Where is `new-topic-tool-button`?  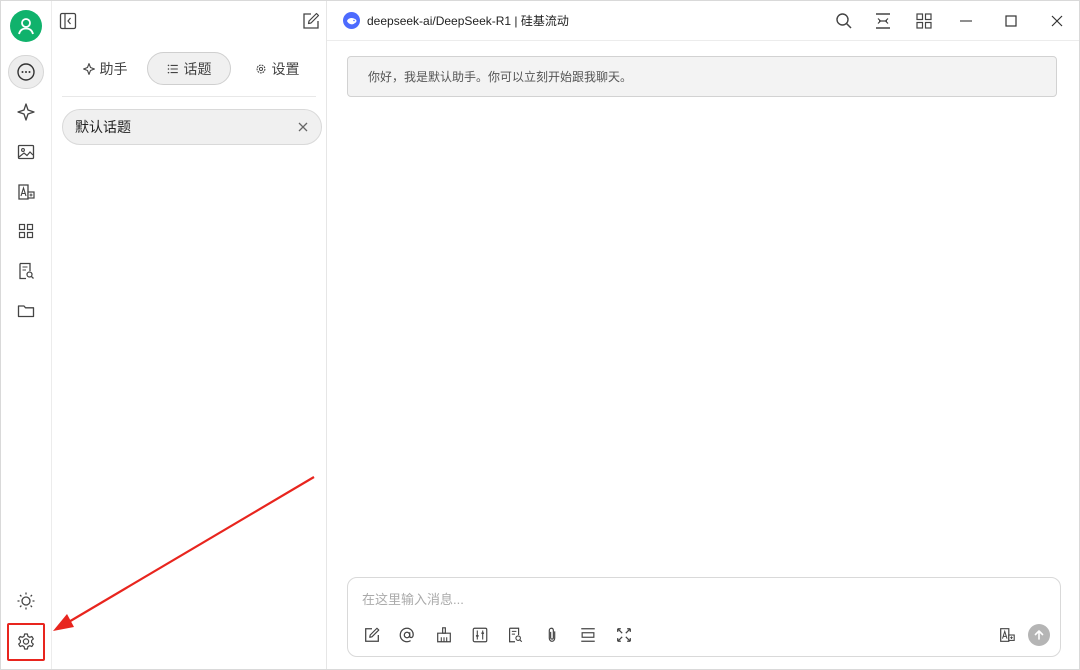 new-topic-tool-button is located at coordinates (372, 635).